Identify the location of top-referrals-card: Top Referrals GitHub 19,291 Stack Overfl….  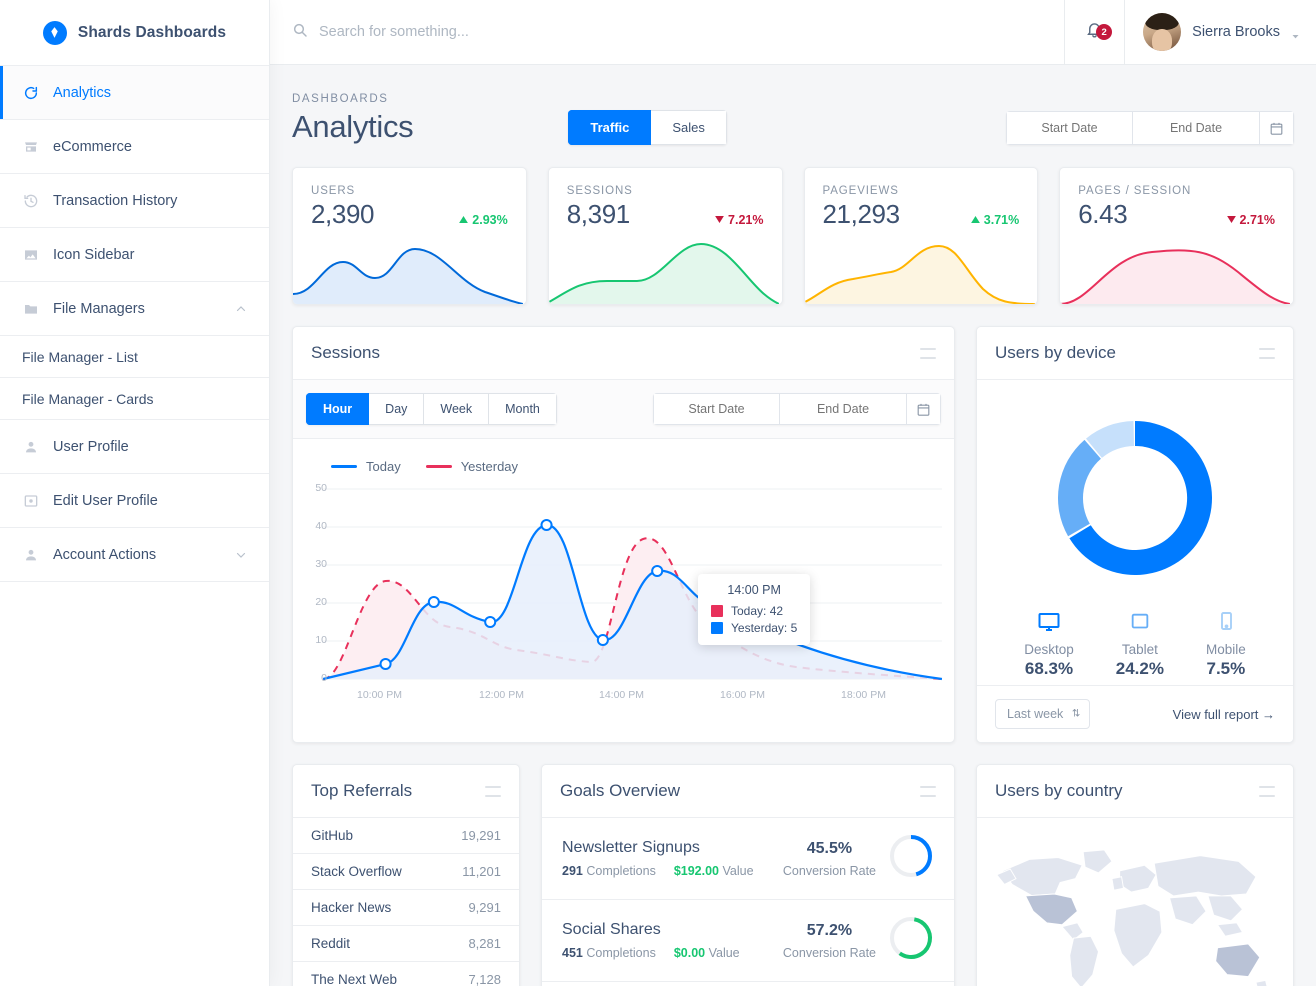
(406, 875).